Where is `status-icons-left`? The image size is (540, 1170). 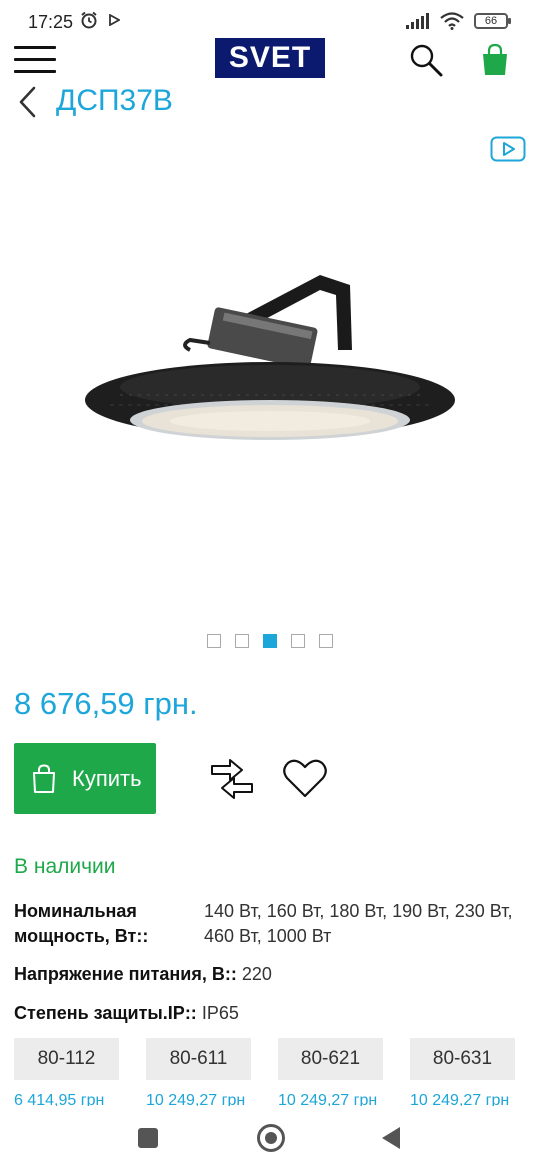 status-icons-left is located at coordinates (100, 20).